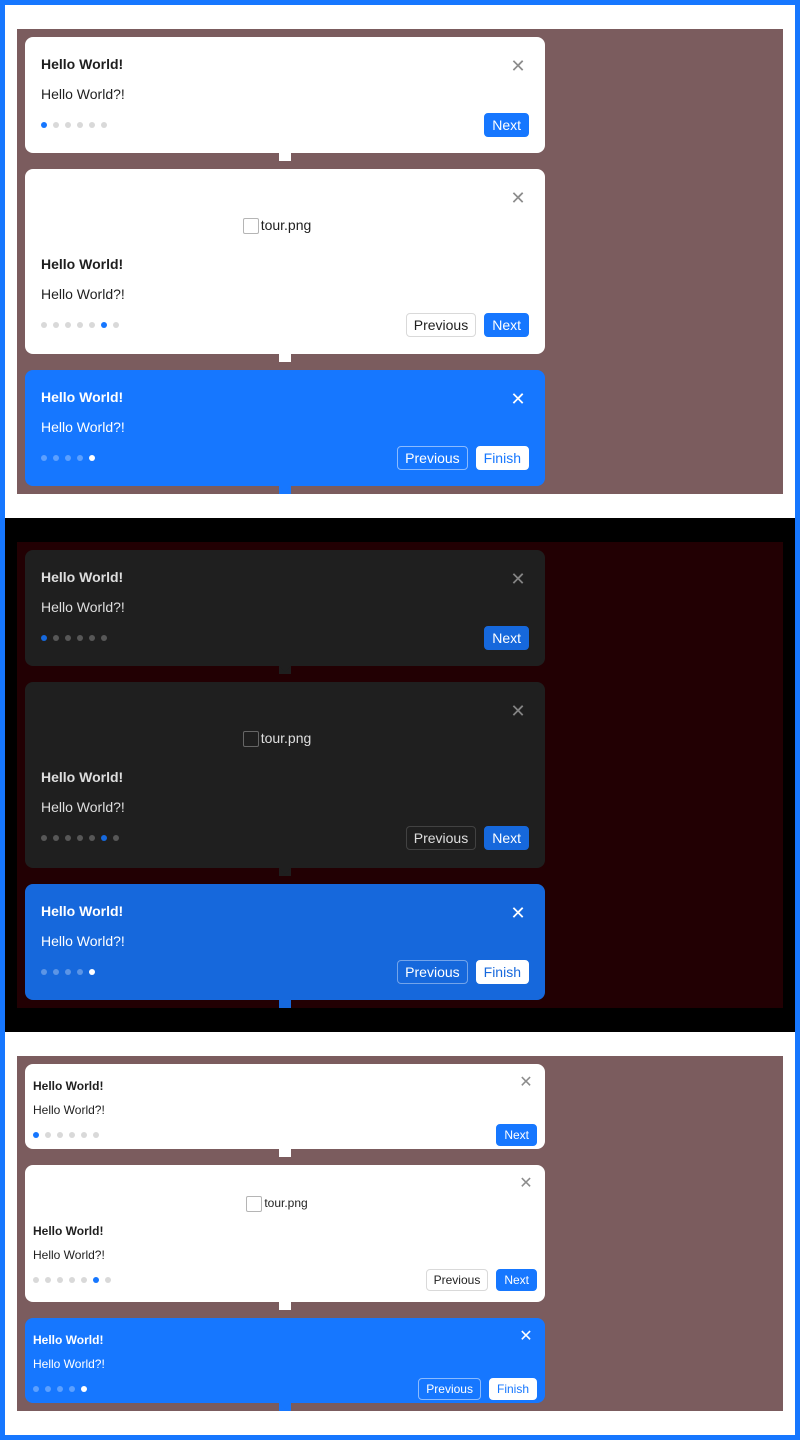 This screenshot has width=800, height=1440. I want to click on tour-cover-image: tour.png, so click(285, 738).